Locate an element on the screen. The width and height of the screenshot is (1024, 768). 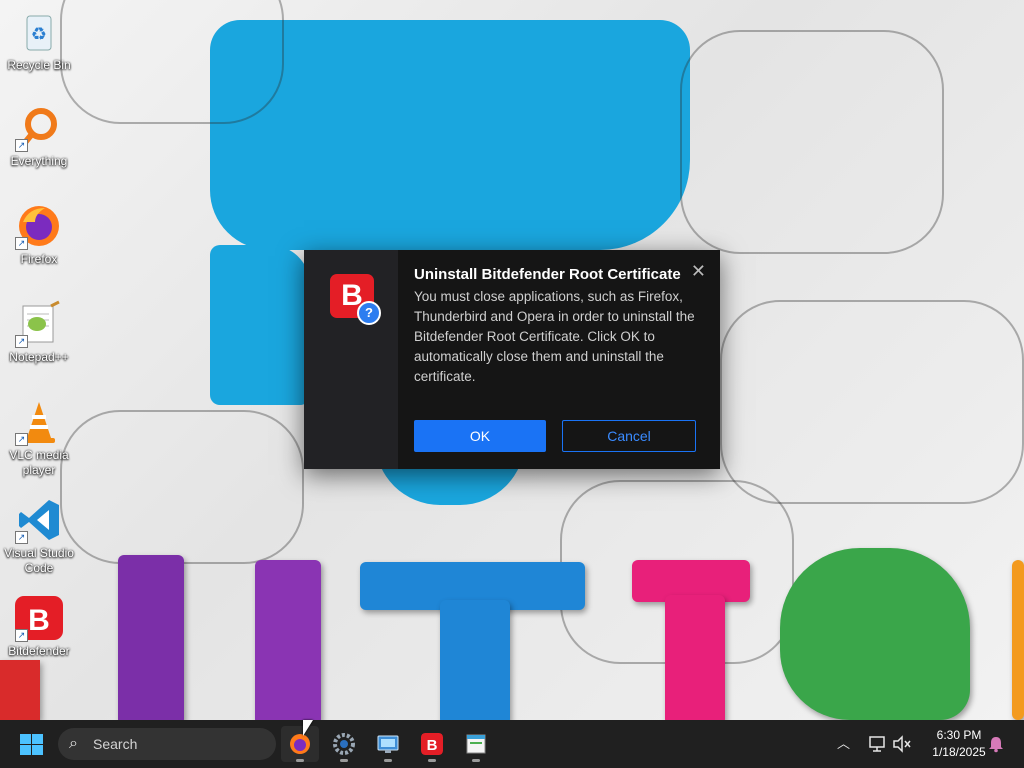
bitdefender-icon: B is located at coordinates (432, 744).